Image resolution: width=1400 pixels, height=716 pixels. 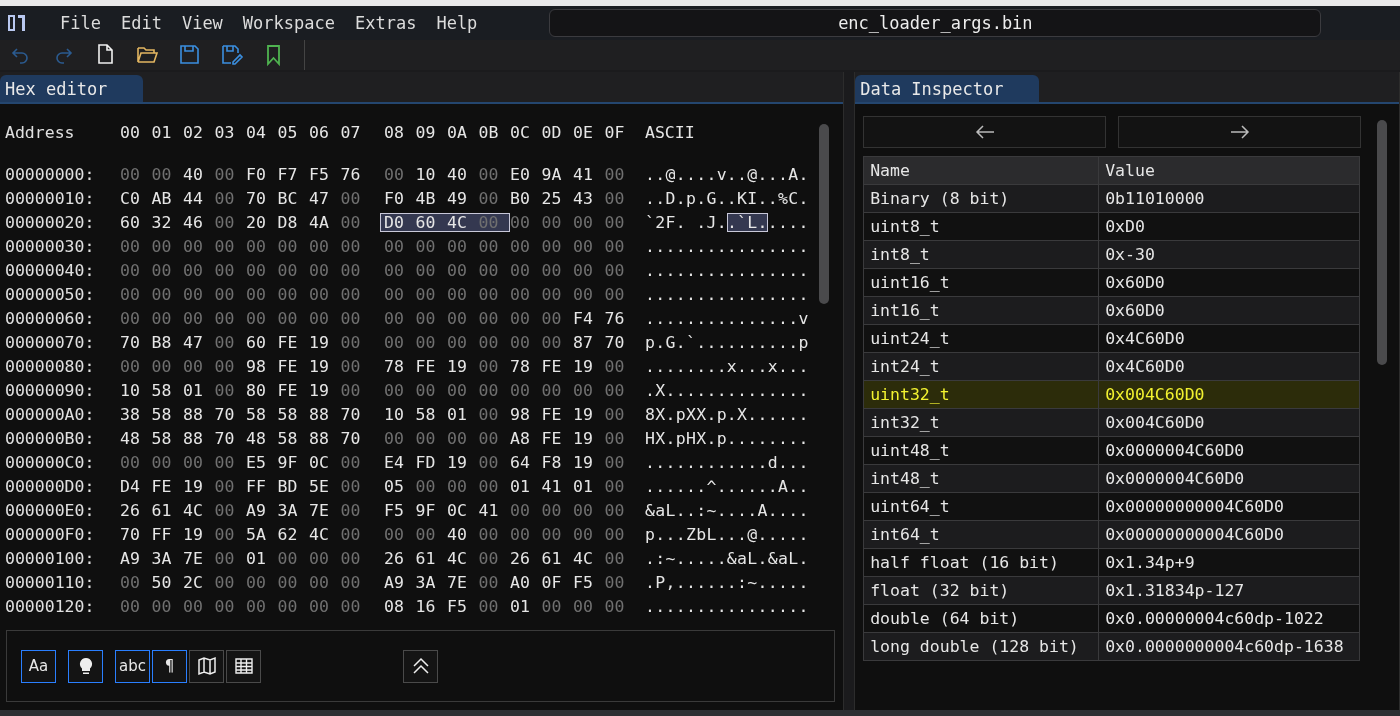 I want to click on value-cell: 0b11010000, so click(x=1229, y=198).